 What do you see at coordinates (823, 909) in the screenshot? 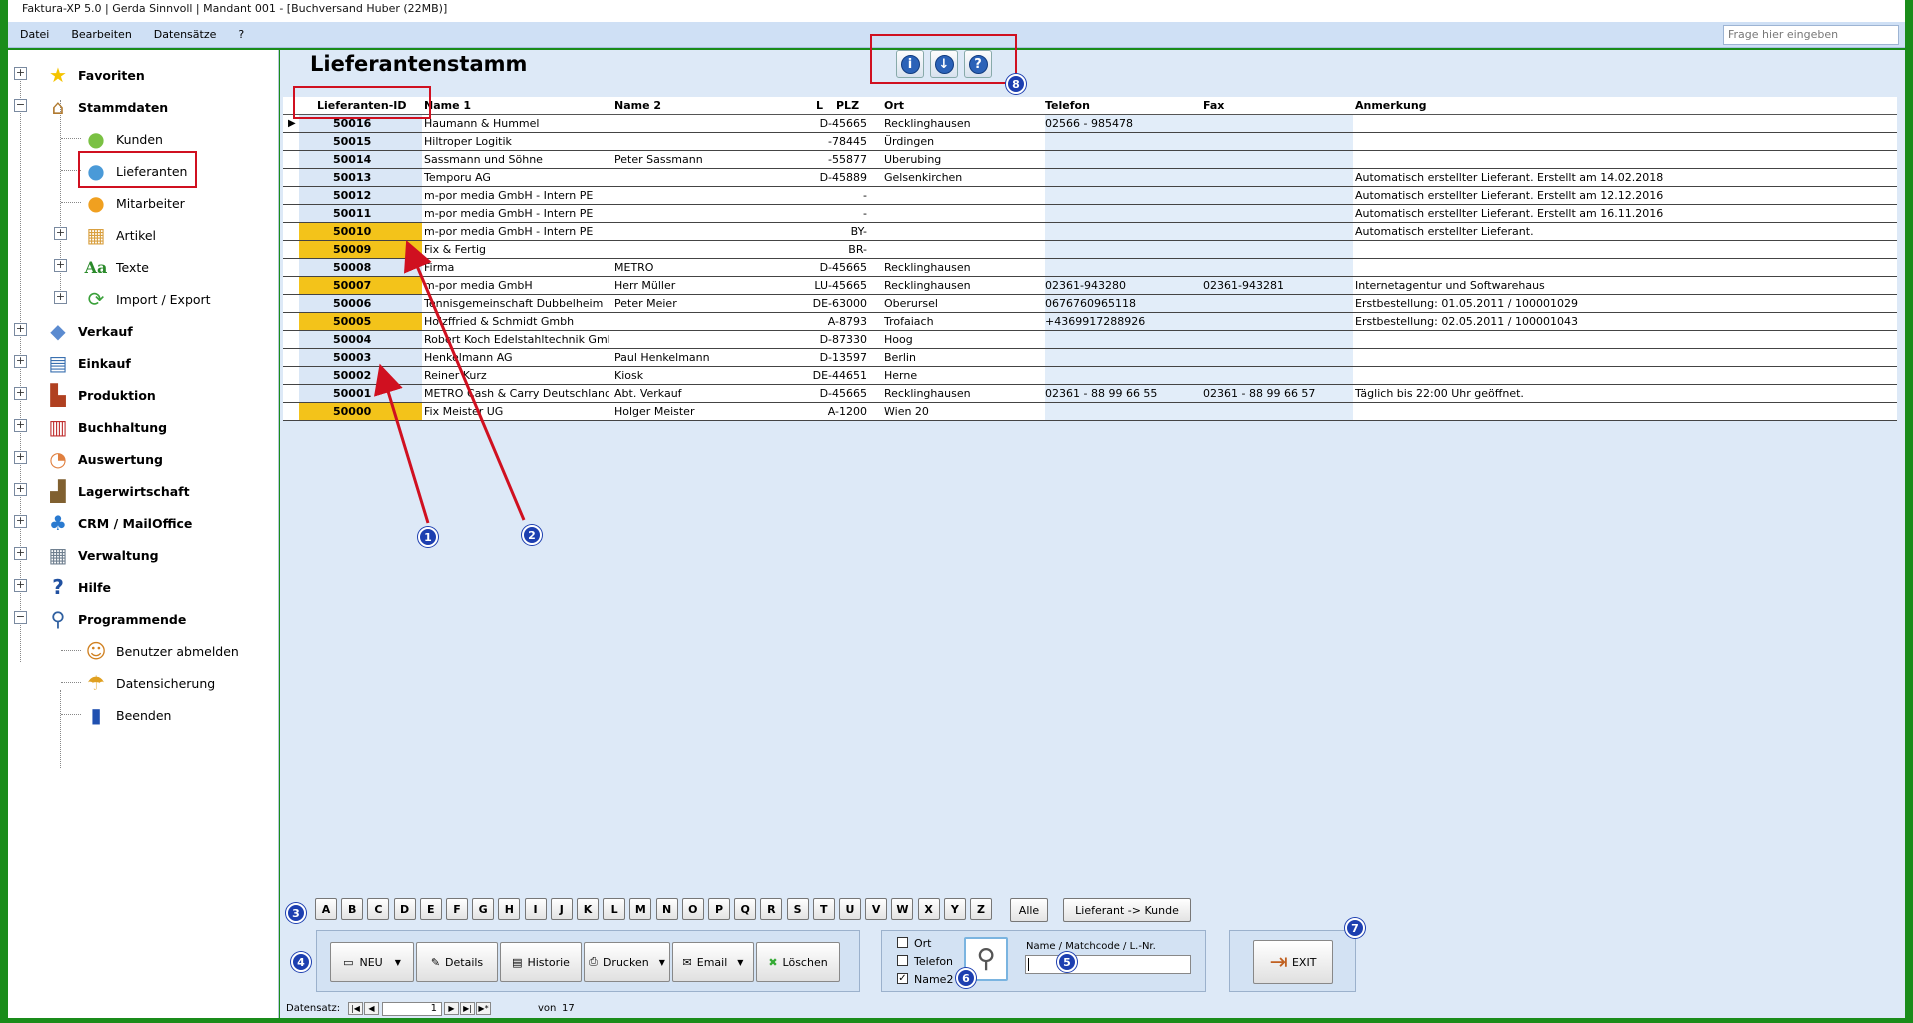
I see `letter-button-t: T` at bounding box center [823, 909].